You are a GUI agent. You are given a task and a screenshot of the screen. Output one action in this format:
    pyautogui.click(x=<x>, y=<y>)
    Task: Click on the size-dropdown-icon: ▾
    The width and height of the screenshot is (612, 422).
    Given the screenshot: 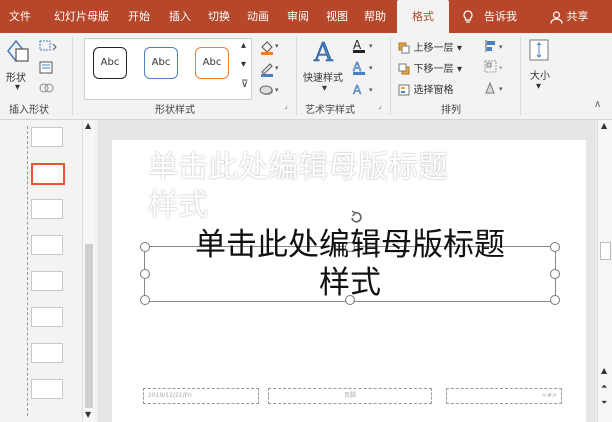 What is the action you would take?
    pyautogui.click(x=538, y=86)
    